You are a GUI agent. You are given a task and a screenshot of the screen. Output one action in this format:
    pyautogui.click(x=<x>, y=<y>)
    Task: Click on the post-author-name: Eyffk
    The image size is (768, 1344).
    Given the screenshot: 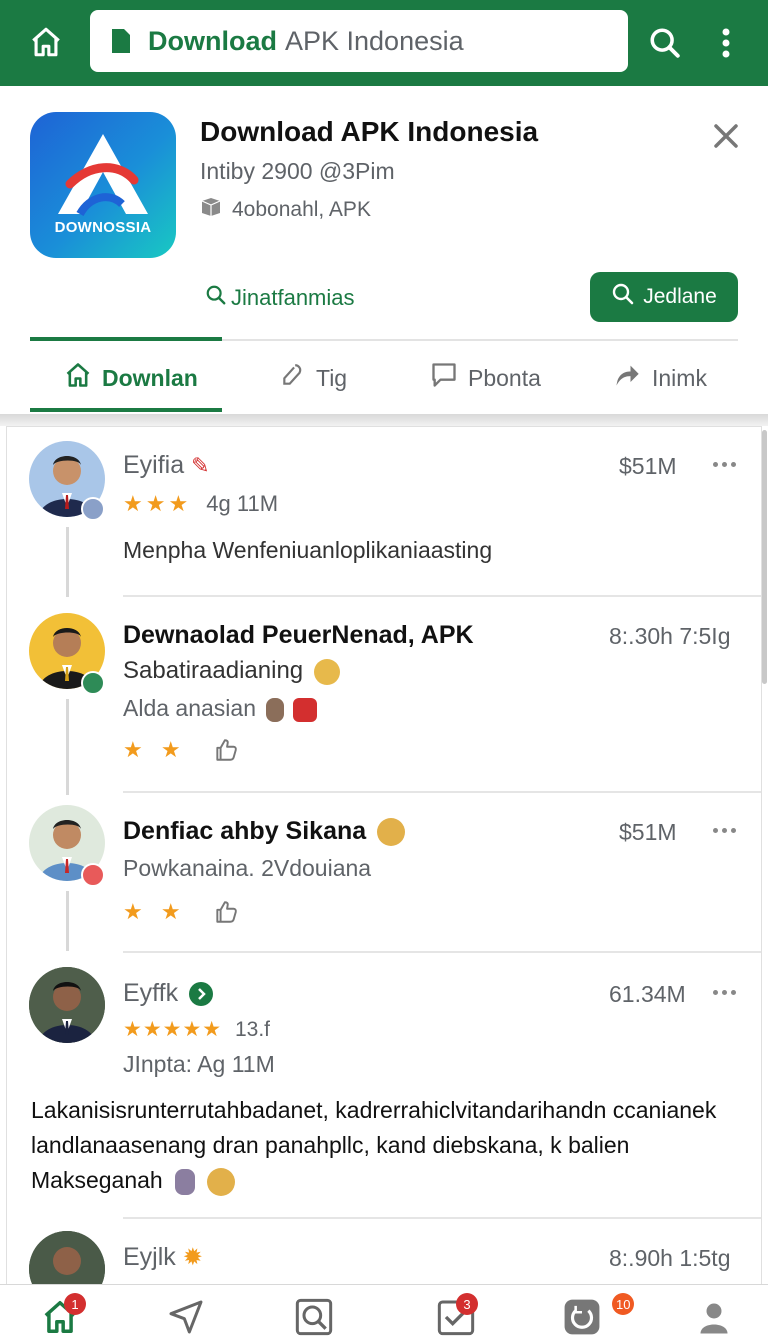 What is the action you would take?
    pyautogui.click(x=151, y=993)
    